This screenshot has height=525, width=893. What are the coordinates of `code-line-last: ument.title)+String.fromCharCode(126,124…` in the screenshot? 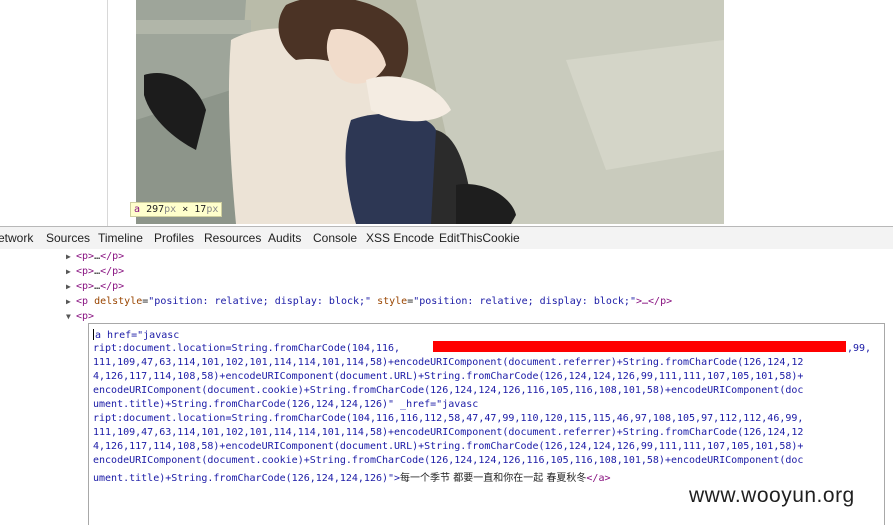 It's located at (352, 476).